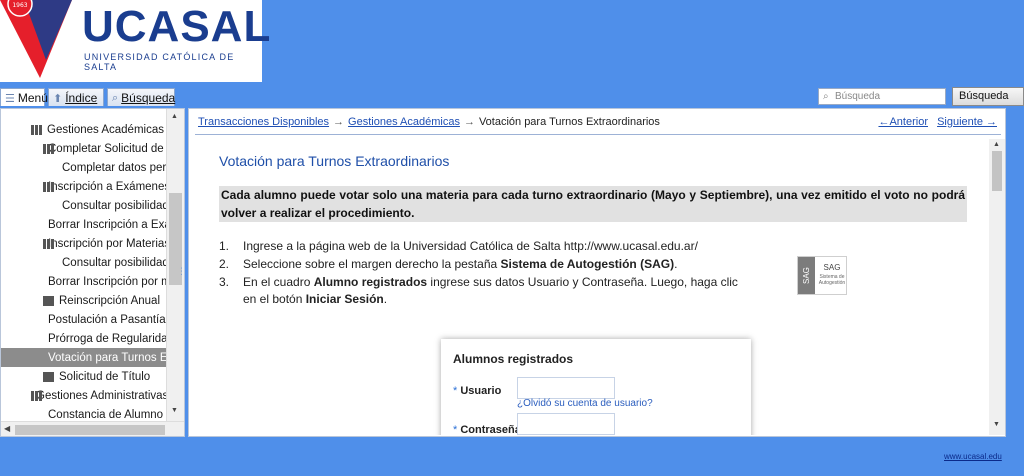 The width and height of the screenshot is (1024, 476). What do you see at coordinates (7, 428) in the screenshot?
I see `scroll-left-icon: ◀` at bounding box center [7, 428].